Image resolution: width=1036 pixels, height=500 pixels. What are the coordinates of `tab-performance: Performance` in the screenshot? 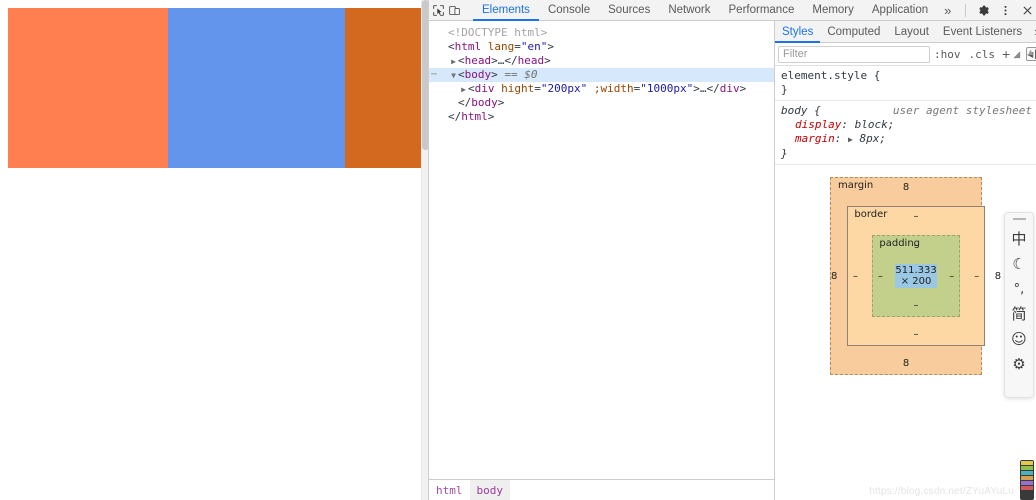 It's located at (762, 10).